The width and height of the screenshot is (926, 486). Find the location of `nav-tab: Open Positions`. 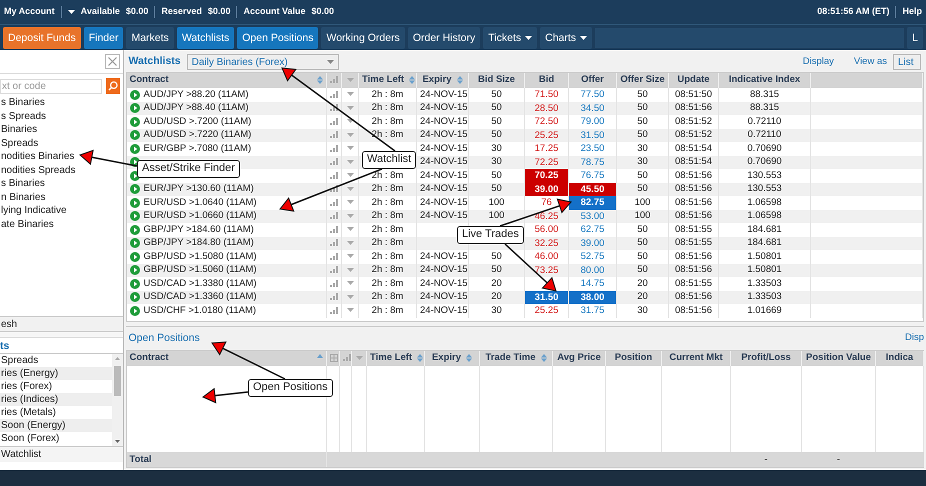

nav-tab: Open Positions is located at coordinates (277, 37).